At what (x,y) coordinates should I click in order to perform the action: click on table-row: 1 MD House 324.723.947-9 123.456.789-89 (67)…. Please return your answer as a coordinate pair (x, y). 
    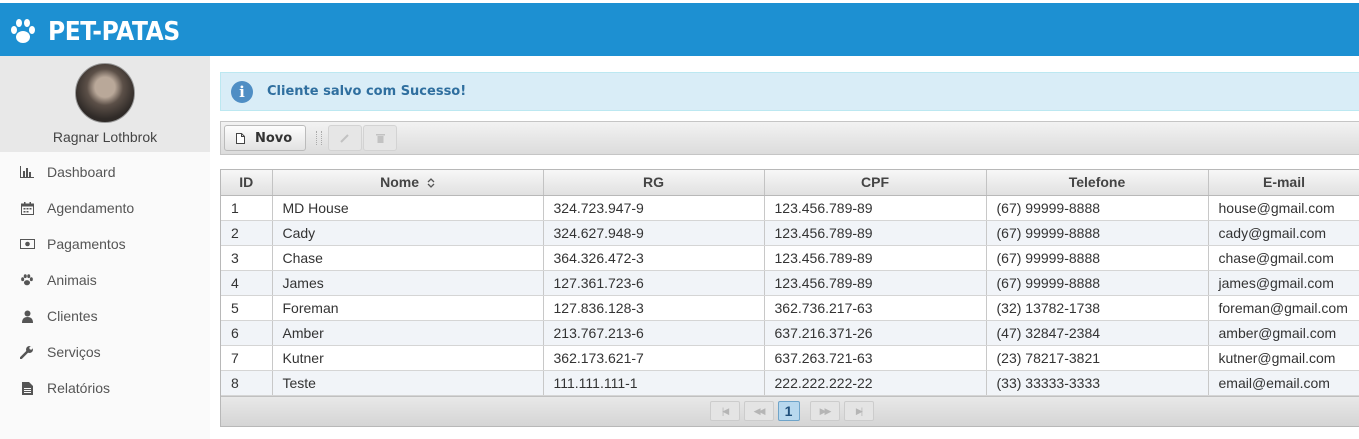
    Looking at the image, I should click on (790, 208).